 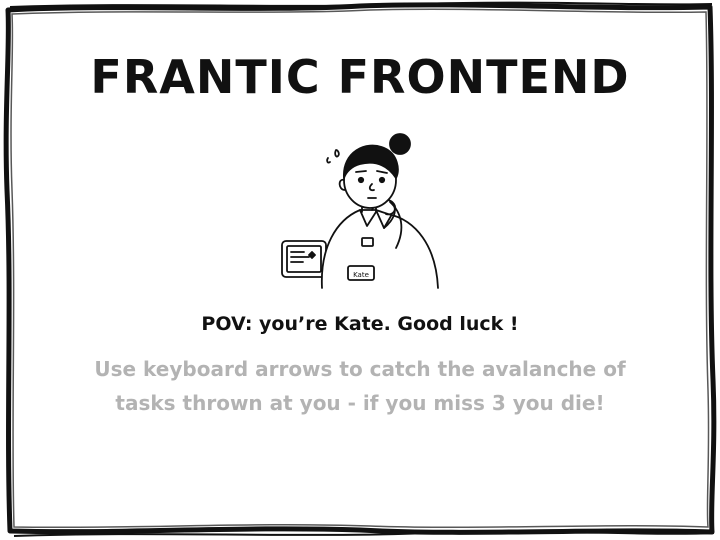 I want to click on pov-text: POV: you’re Kate. Good luck !, so click(x=360, y=324).